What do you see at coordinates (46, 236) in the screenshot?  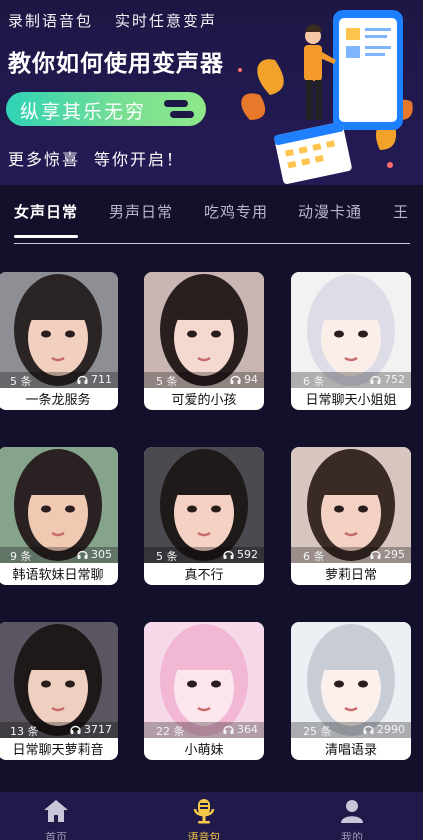 I see `active-tab-indicator` at bounding box center [46, 236].